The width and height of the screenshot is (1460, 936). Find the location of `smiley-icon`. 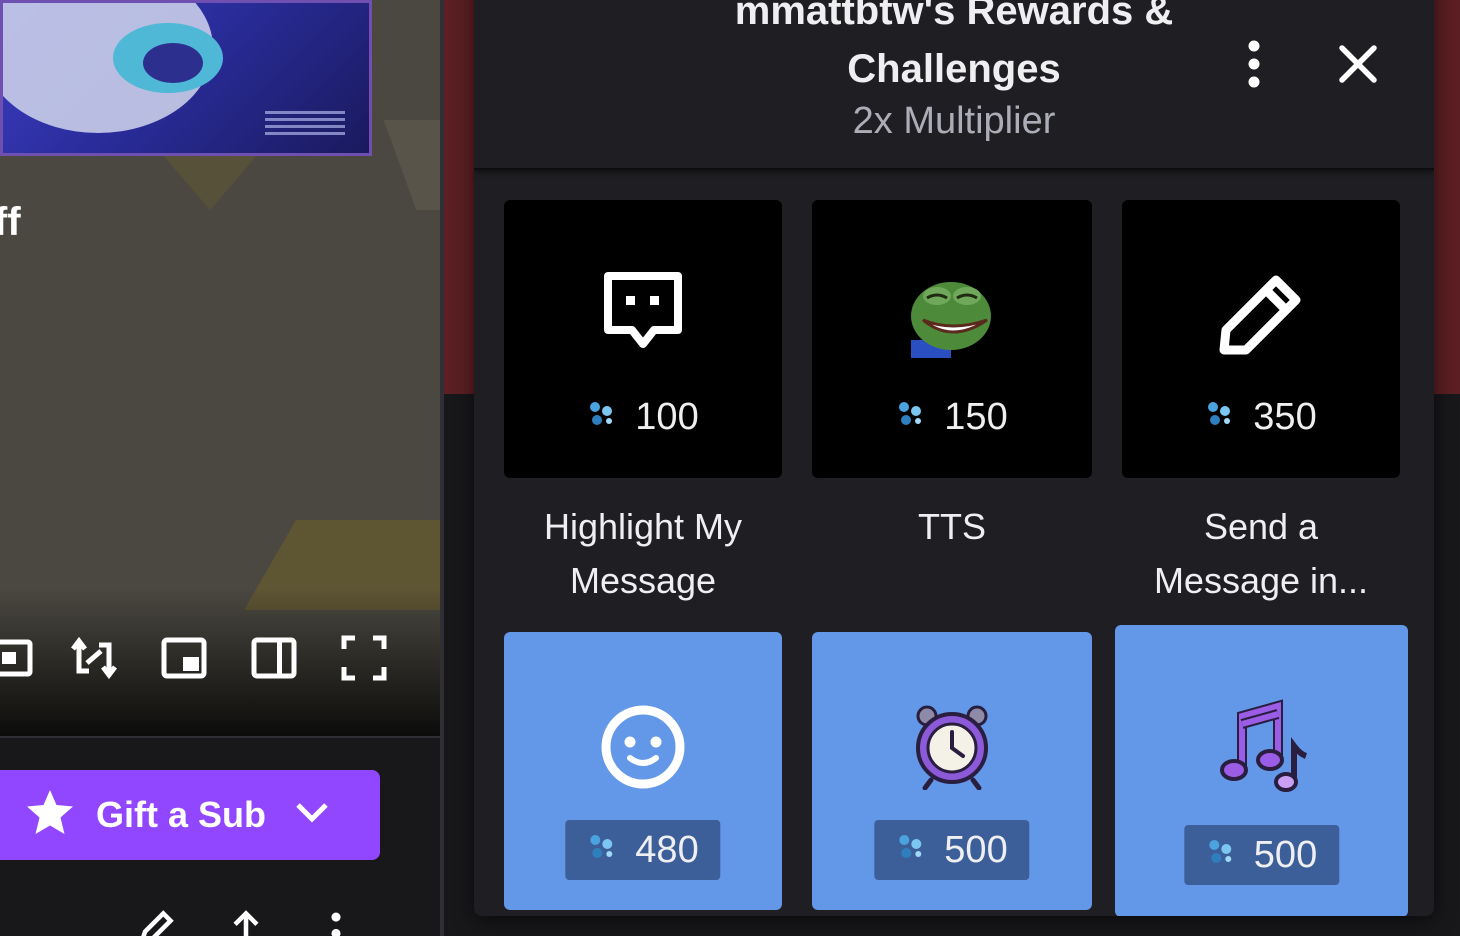

smiley-icon is located at coordinates (643, 747).